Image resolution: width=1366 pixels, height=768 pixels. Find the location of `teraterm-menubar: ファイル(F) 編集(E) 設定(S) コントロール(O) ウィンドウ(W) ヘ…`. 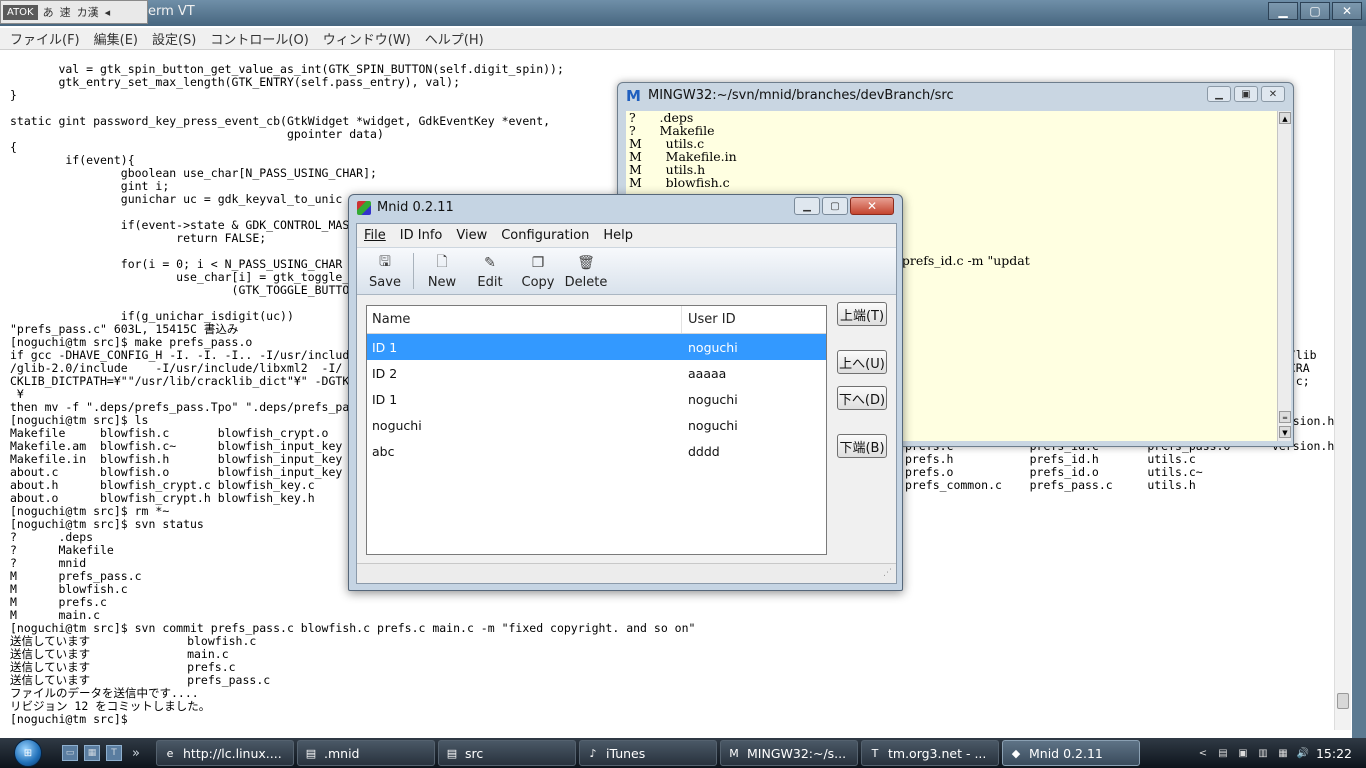

teraterm-menubar: ファイル(F) 編集(E) 設定(S) コントロール(O) ウィンドウ(W) ヘ… is located at coordinates (676, 39).